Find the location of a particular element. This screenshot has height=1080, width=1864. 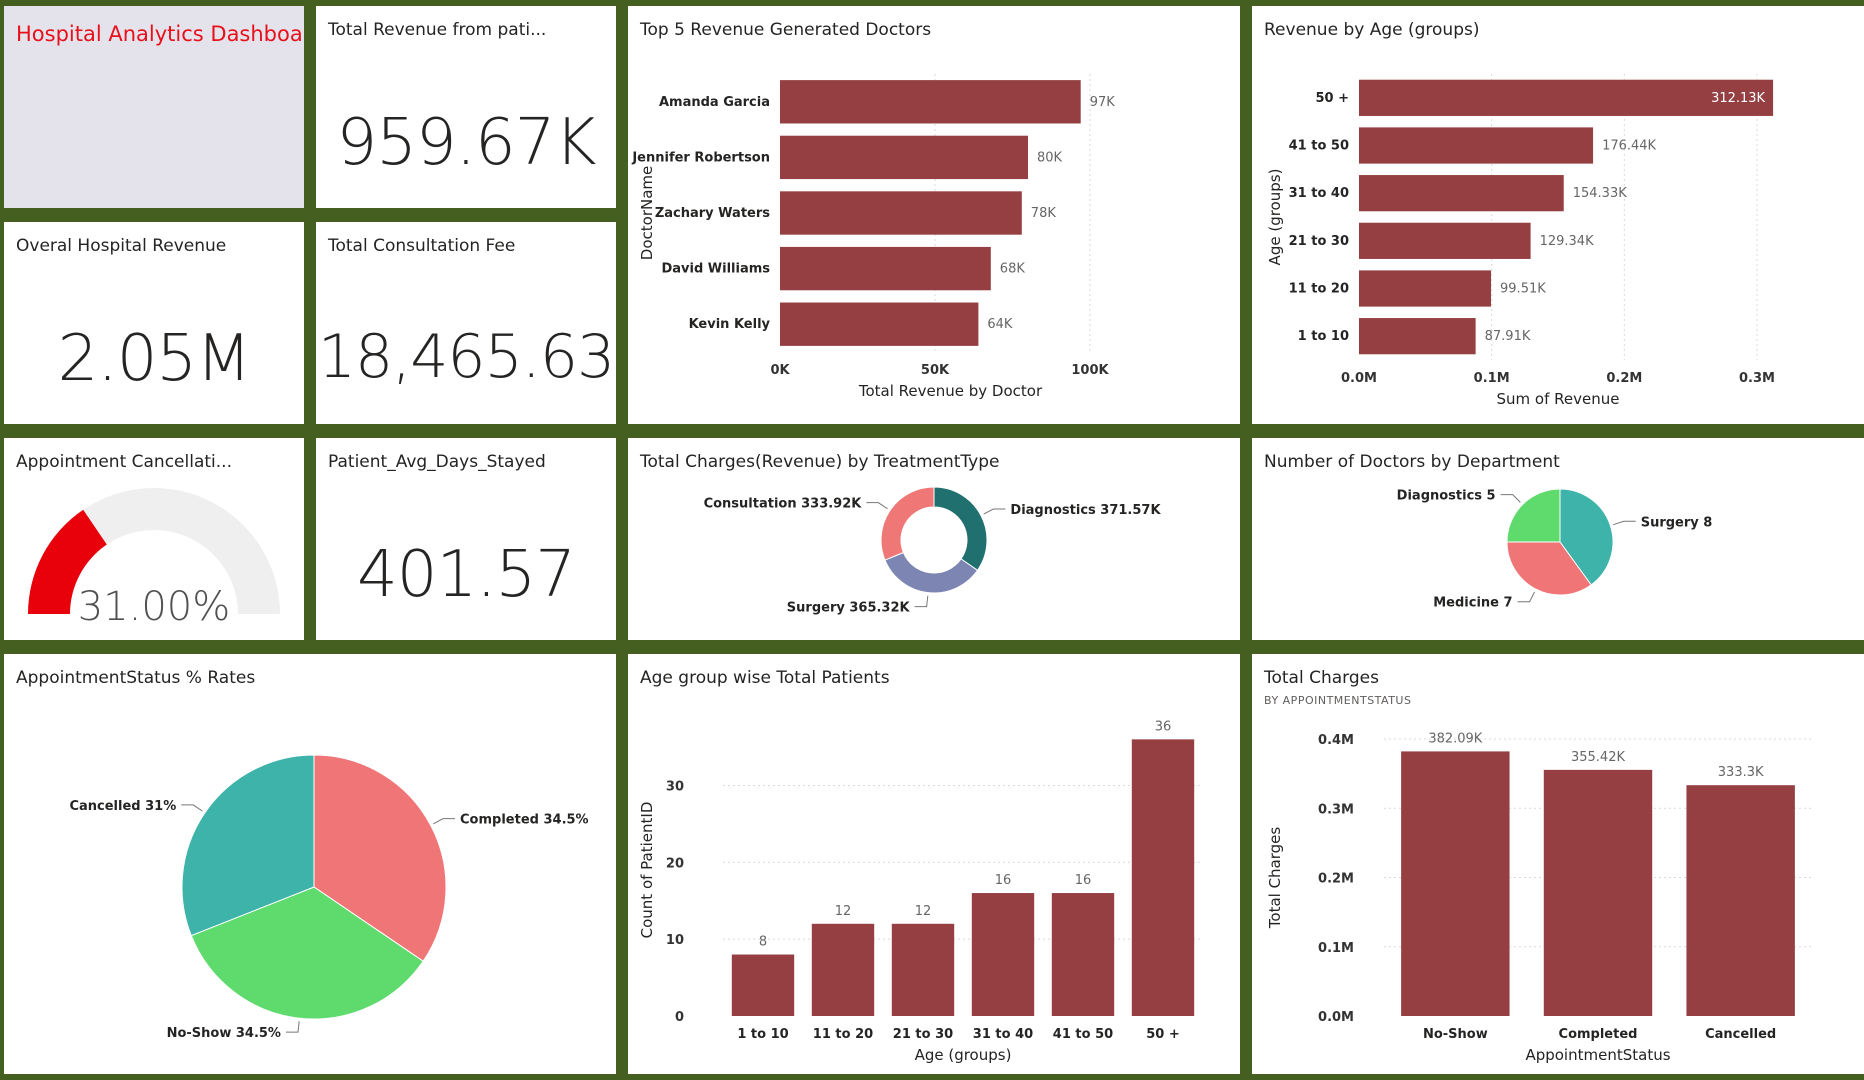

data-label: 36 is located at coordinates (1163, 726).